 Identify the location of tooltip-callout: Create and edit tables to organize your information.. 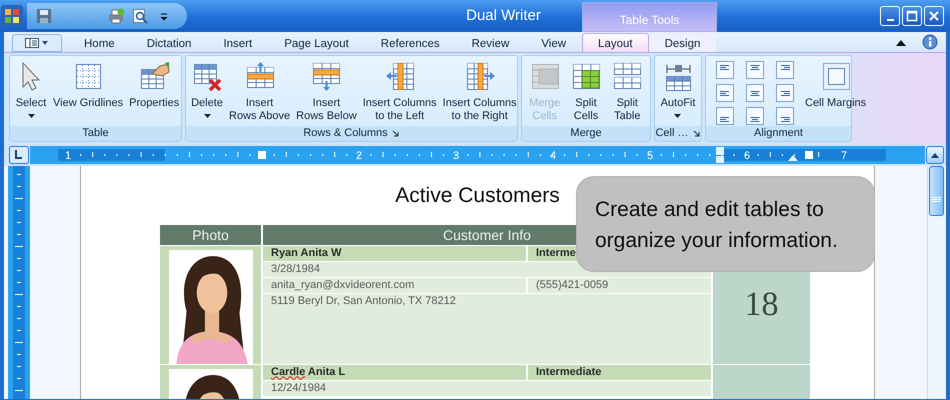
(725, 224).